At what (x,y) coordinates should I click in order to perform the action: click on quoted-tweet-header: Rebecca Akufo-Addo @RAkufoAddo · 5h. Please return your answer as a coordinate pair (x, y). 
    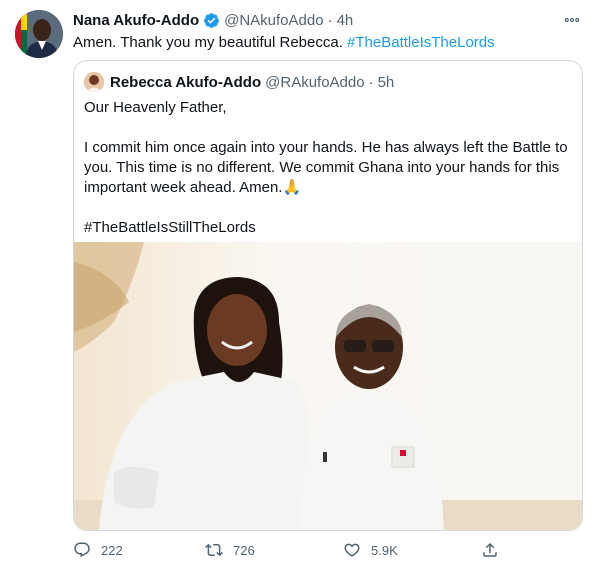
    Looking at the image, I should click on (239, 82).